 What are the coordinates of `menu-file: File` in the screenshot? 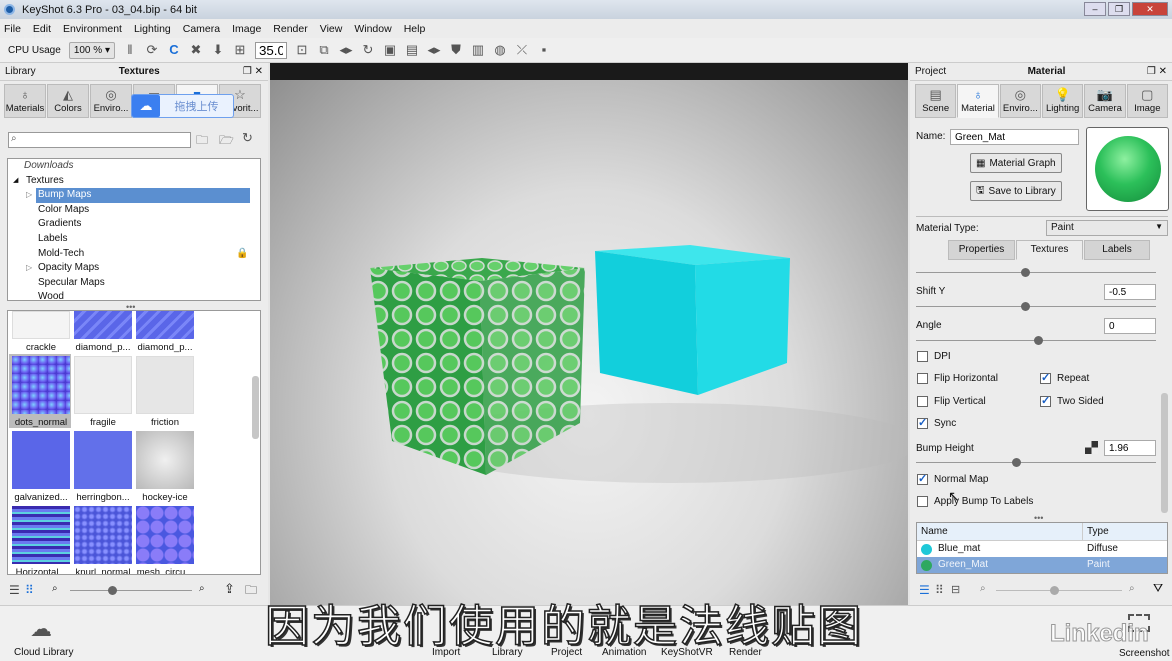 It's located at (12, 29).